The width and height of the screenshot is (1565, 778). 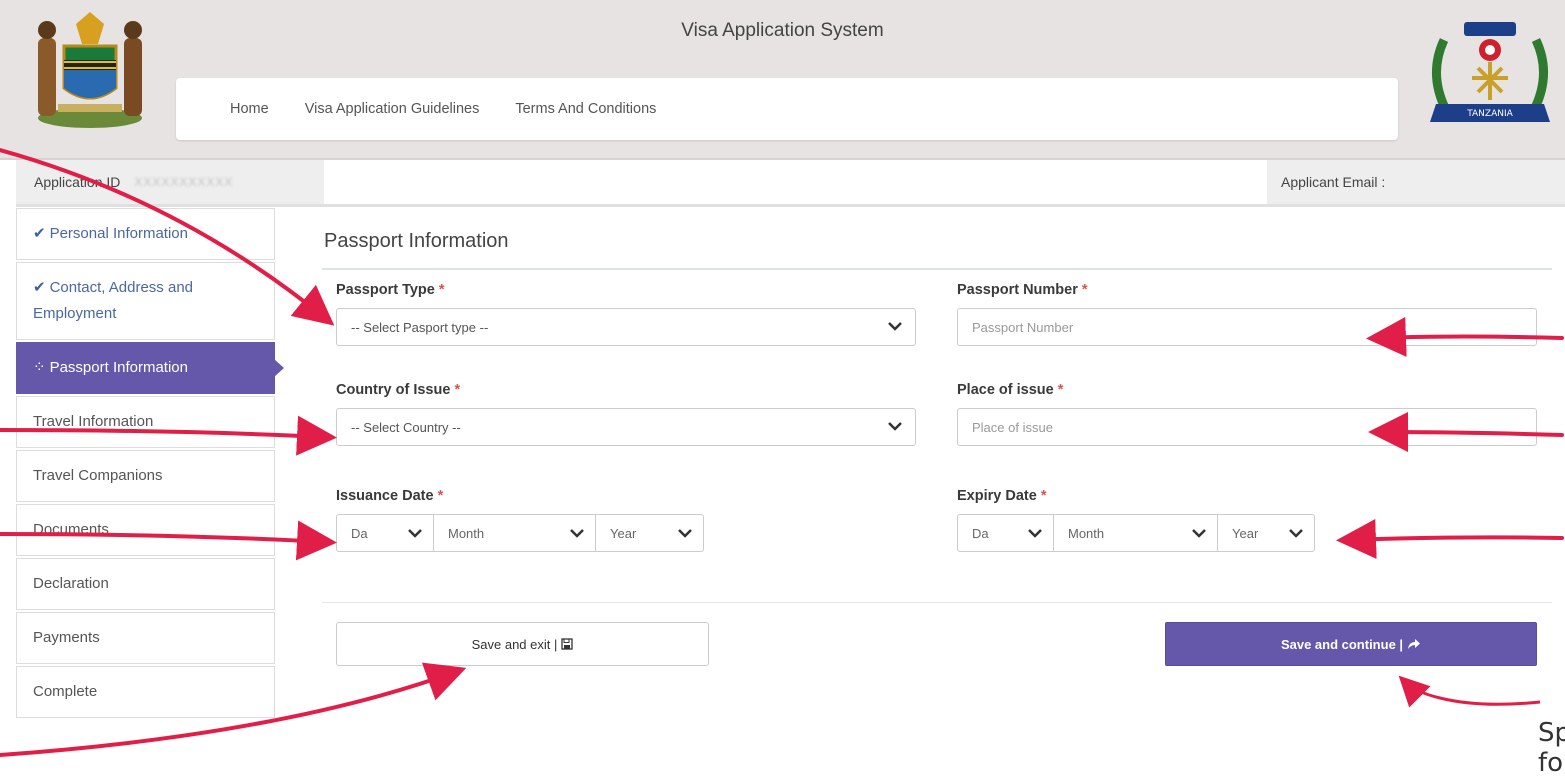 I want to click on form-divider, so click(x=937, y=602).